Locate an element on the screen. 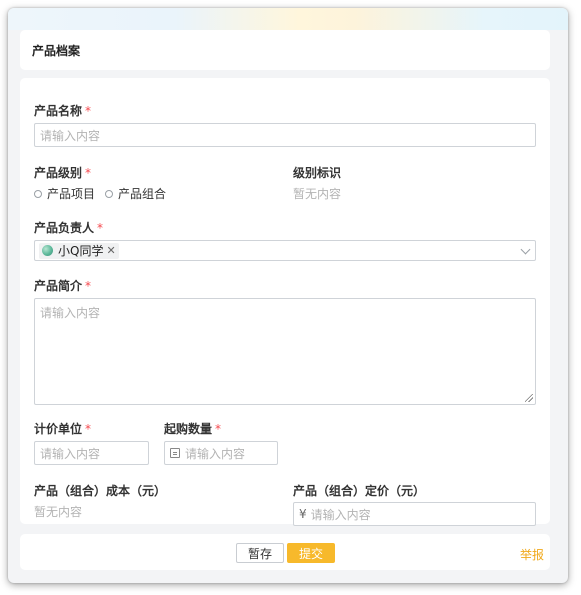 The width and height of the screenshot is (581, 595). product-name-placeholder: 请输入内容 is located at coordinates (70, 135).